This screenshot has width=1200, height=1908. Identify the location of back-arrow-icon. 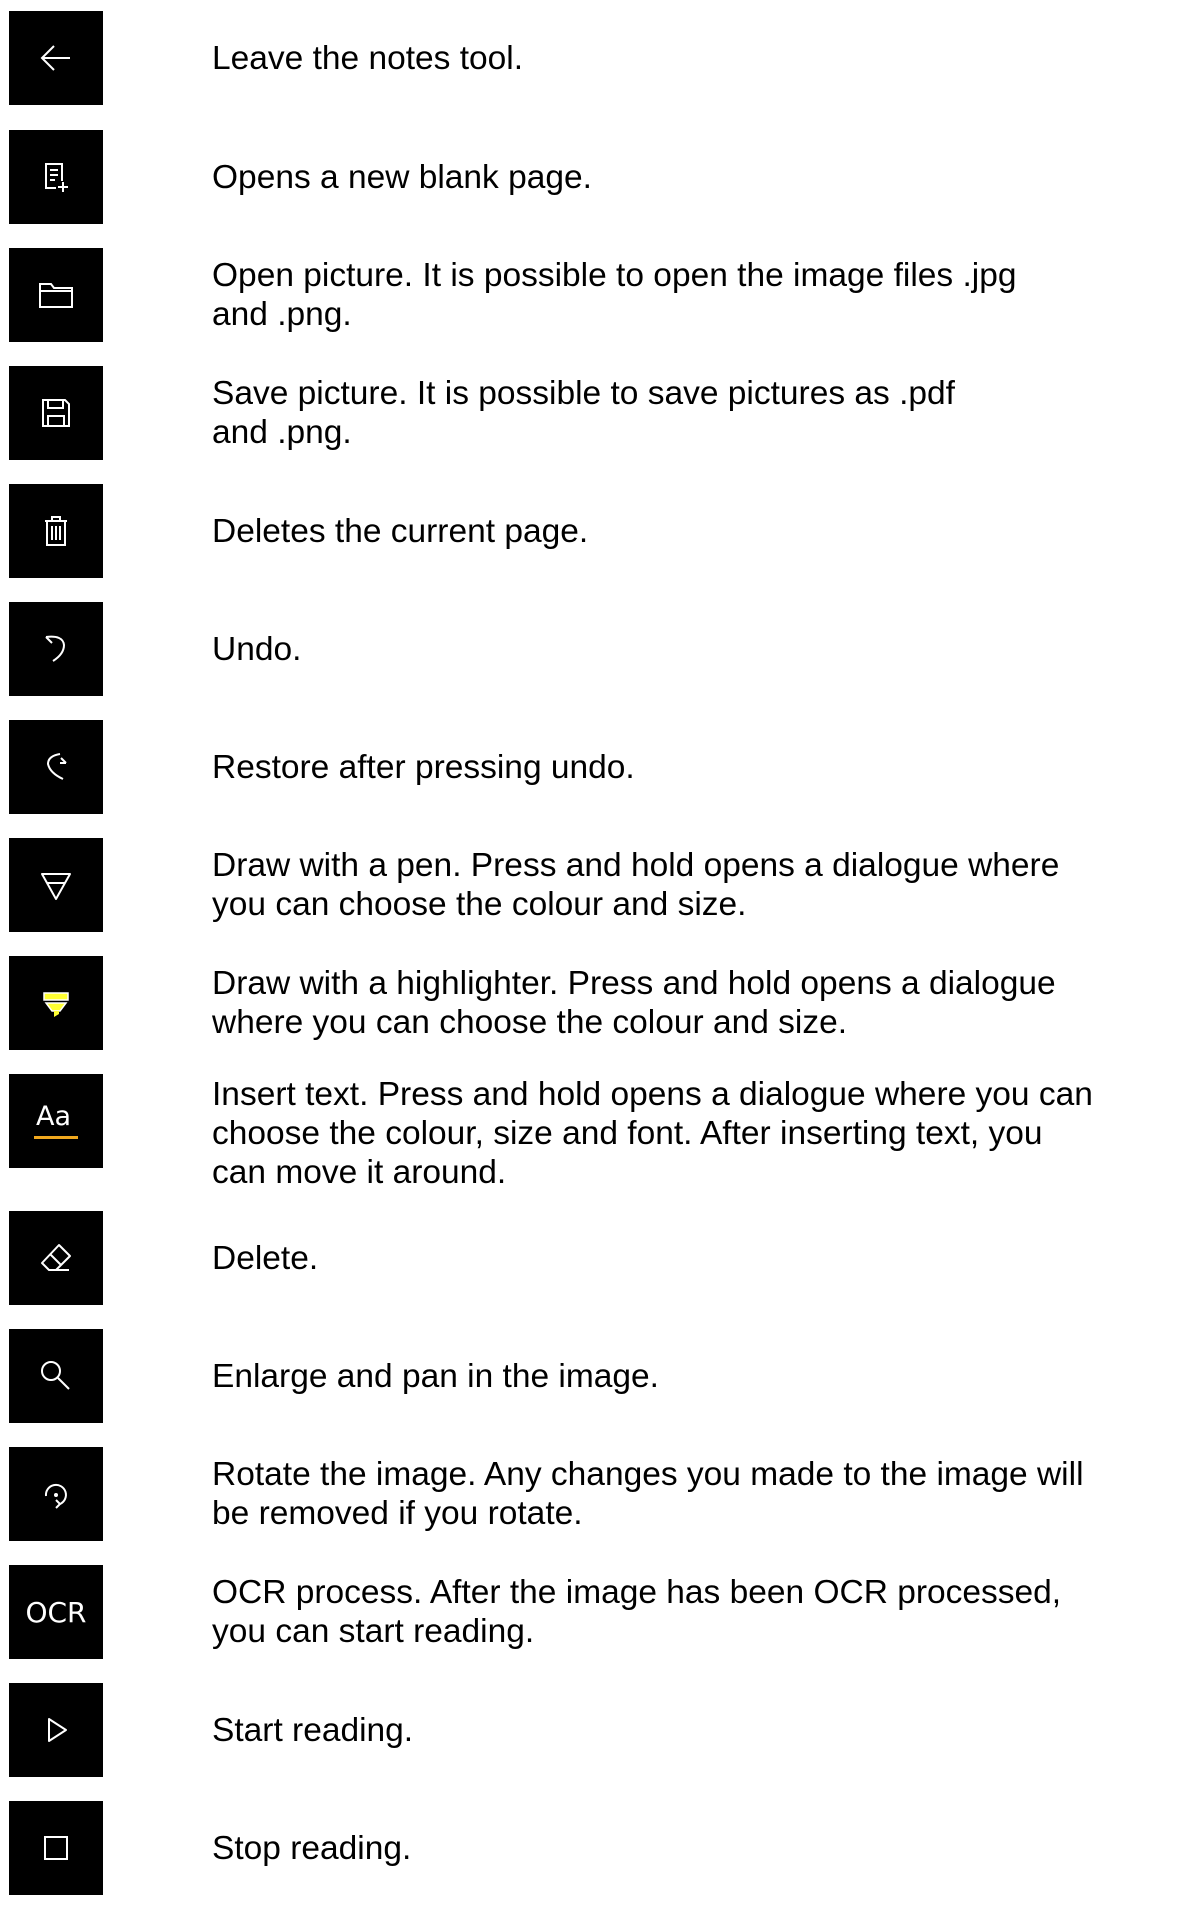
(55, 58).